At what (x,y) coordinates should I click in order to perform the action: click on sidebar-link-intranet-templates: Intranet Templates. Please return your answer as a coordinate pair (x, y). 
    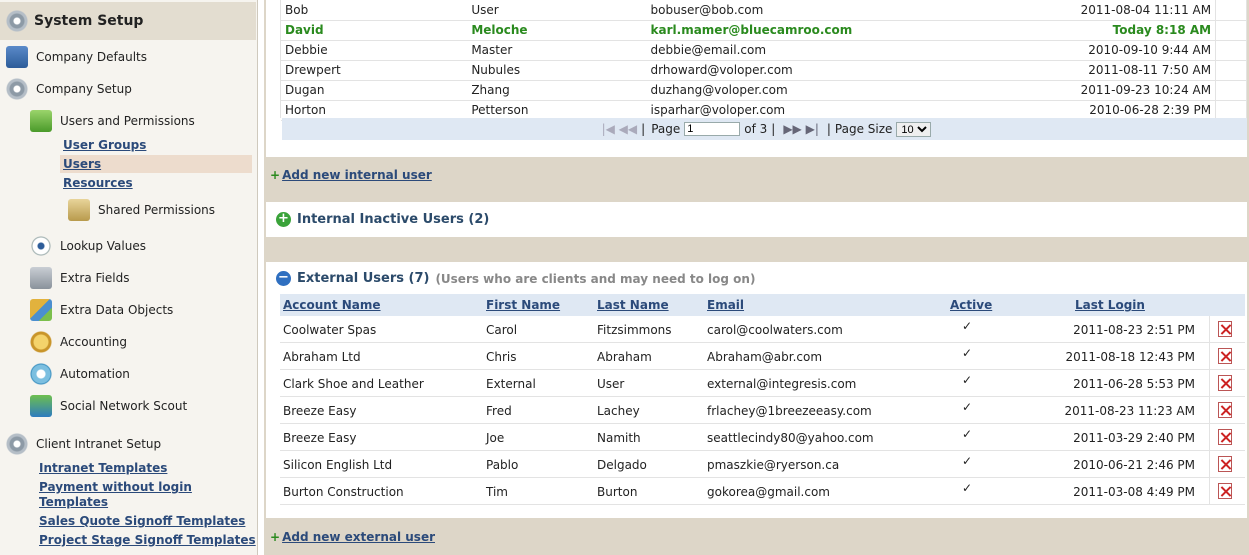
    Looking at the image, I should click on (103, 468).